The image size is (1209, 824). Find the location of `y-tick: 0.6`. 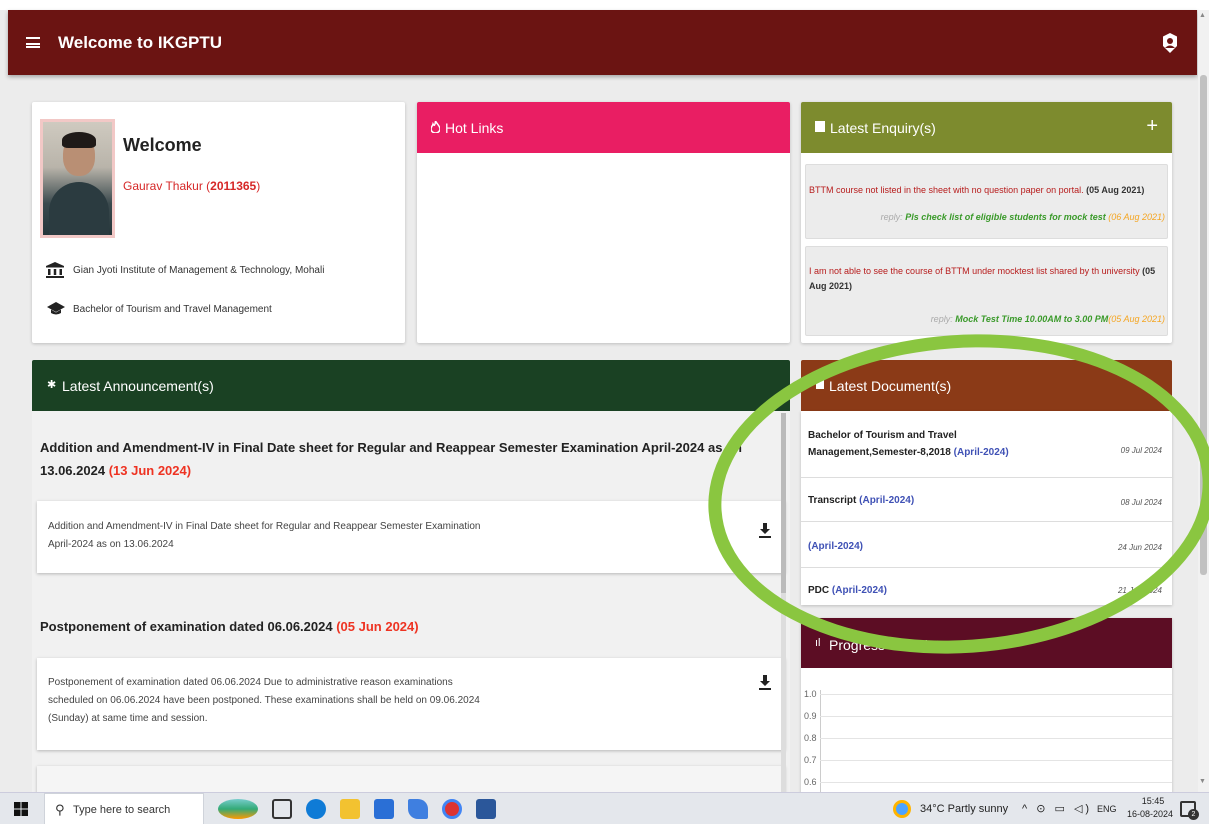

y-tick: 0.6 is located at coordinates (810, 782).